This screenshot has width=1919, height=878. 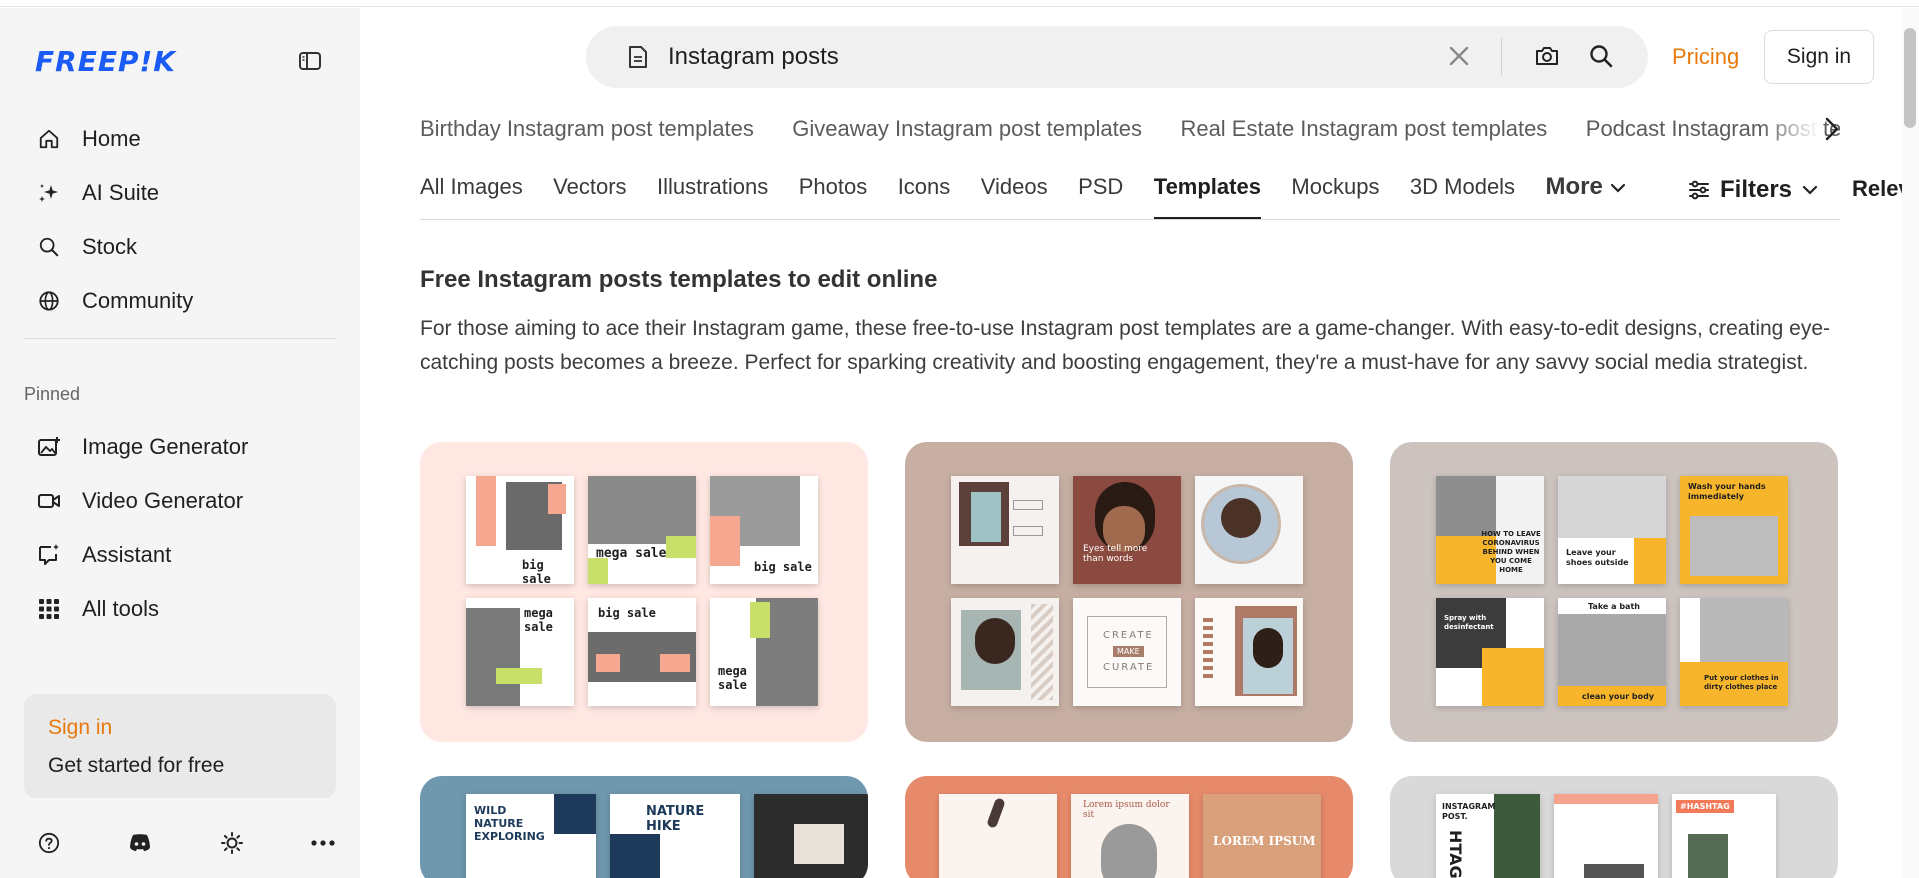 I want to click on sidebar-signin-link: Sign in, so click(x=180, y=728).